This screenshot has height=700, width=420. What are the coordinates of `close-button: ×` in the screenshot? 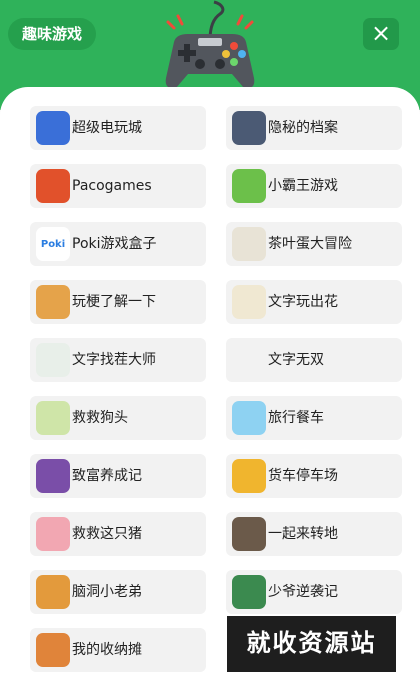 It's located at (381, 34).